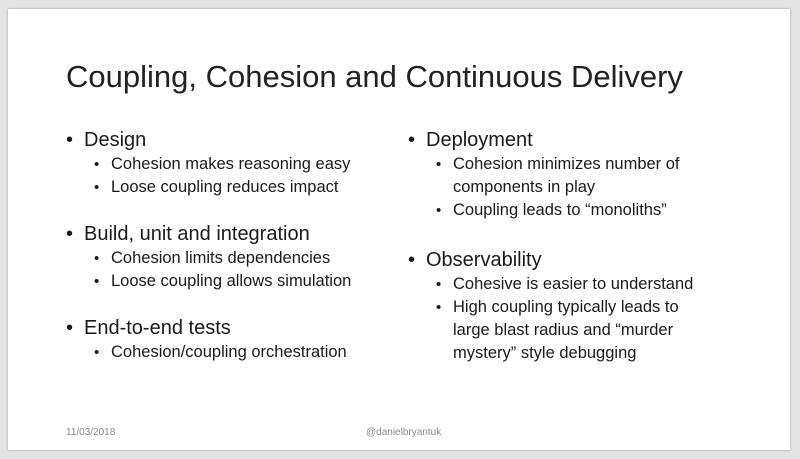  I want to click on sub-bullet: Coupling leads to “monoliths”, so click(558, 210).